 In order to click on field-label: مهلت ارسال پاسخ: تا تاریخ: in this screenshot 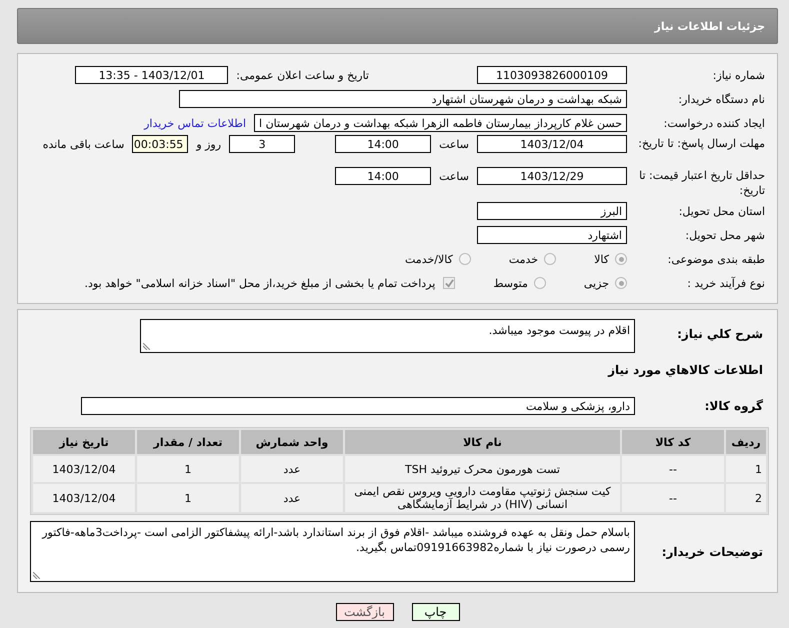, I will do `click(701, 143)`.